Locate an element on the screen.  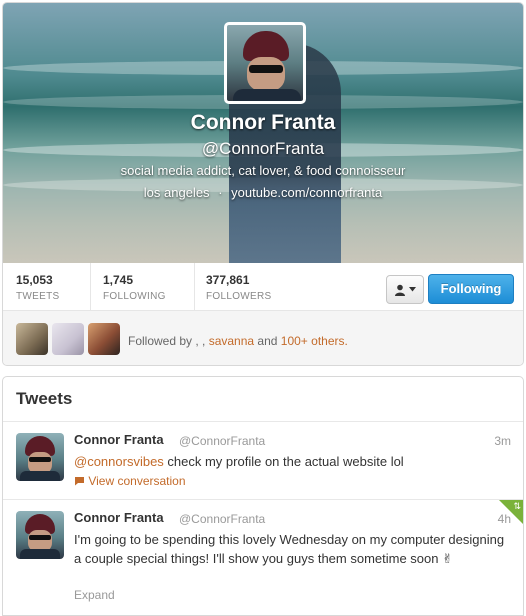
followed-by-user-link: savanna is located at coordinates (231, 341).